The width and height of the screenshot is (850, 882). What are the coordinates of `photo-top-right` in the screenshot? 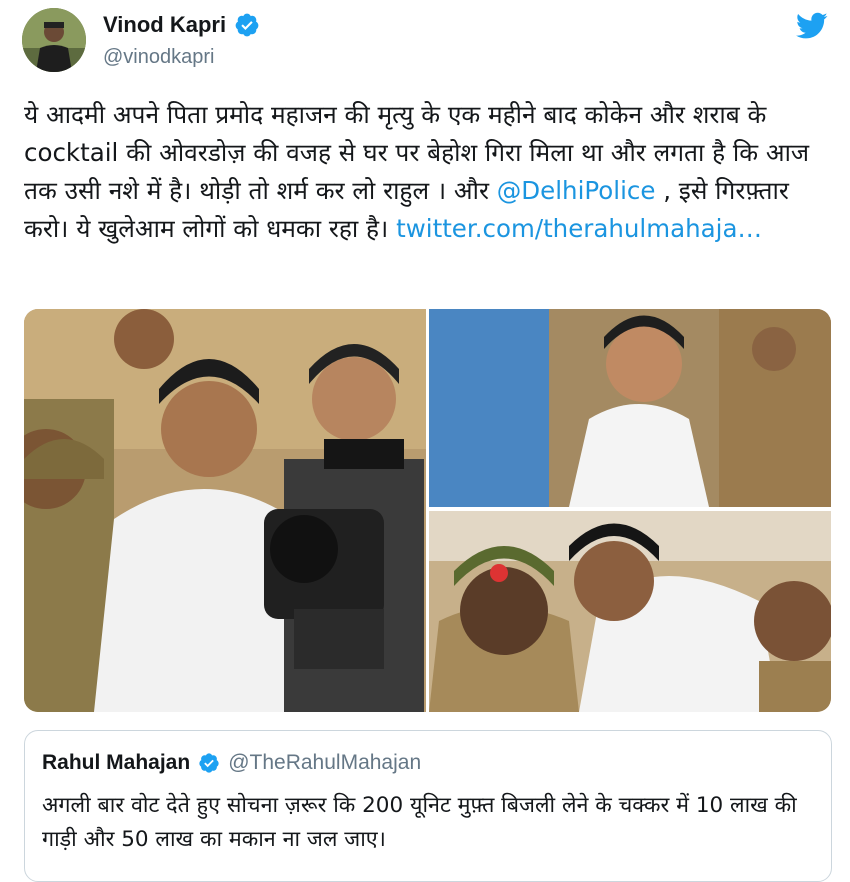 It's located at (630, 408).